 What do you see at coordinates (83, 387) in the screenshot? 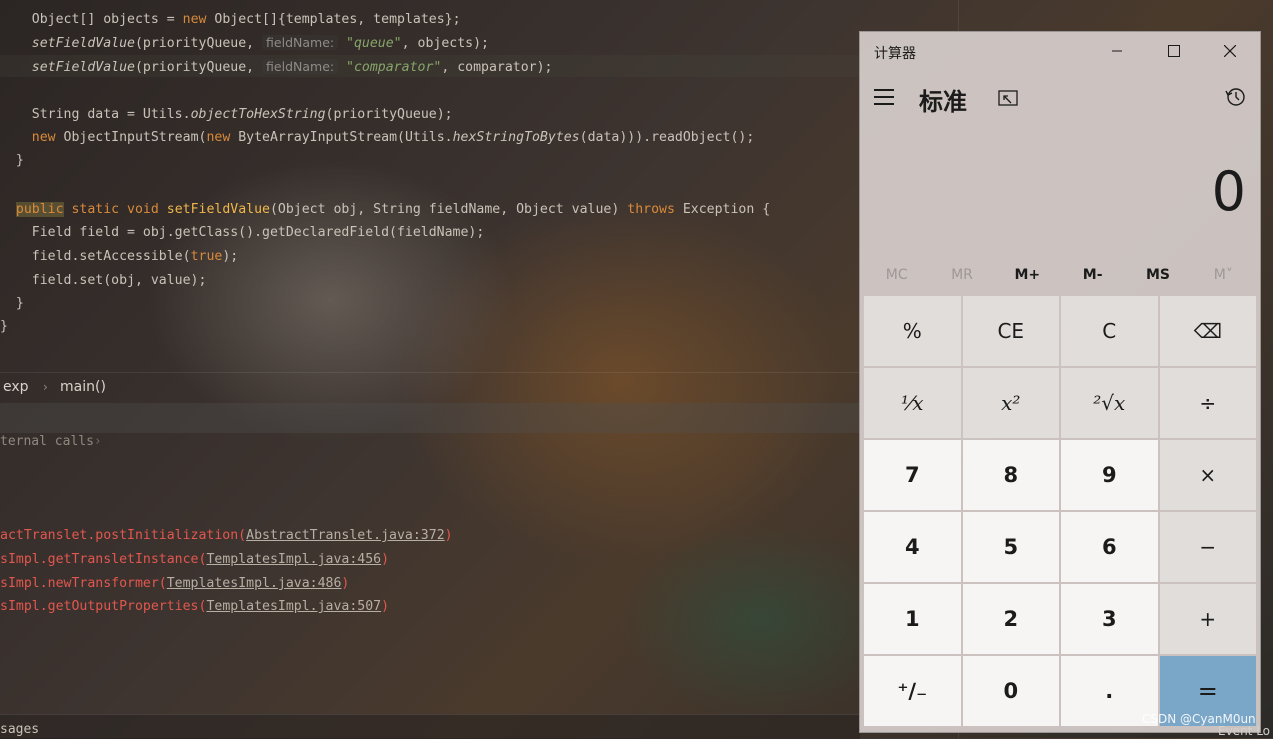
I see `breadcrumb-method: main()` at bounding box center [83, 387].